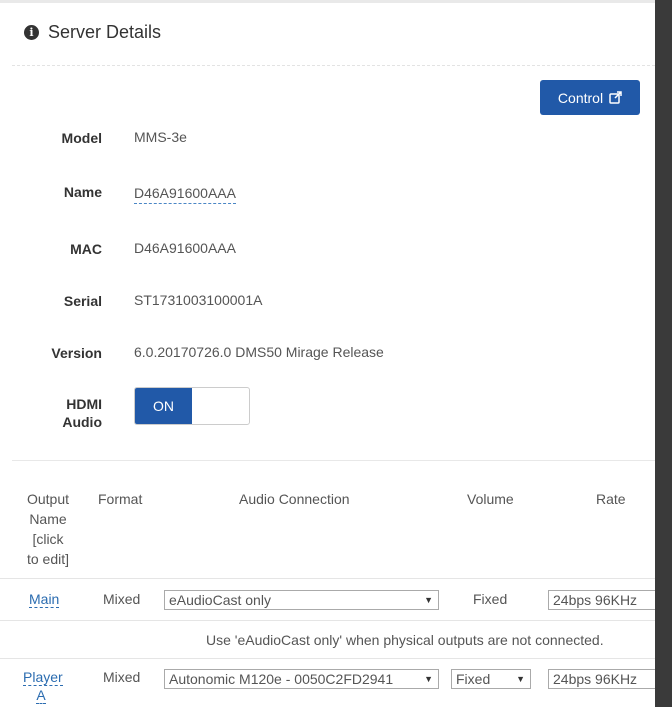  What do you see at coordinates (86, 249) in the screenshot?
I see `mac-label: MAC` at bounding box center [86, 249].